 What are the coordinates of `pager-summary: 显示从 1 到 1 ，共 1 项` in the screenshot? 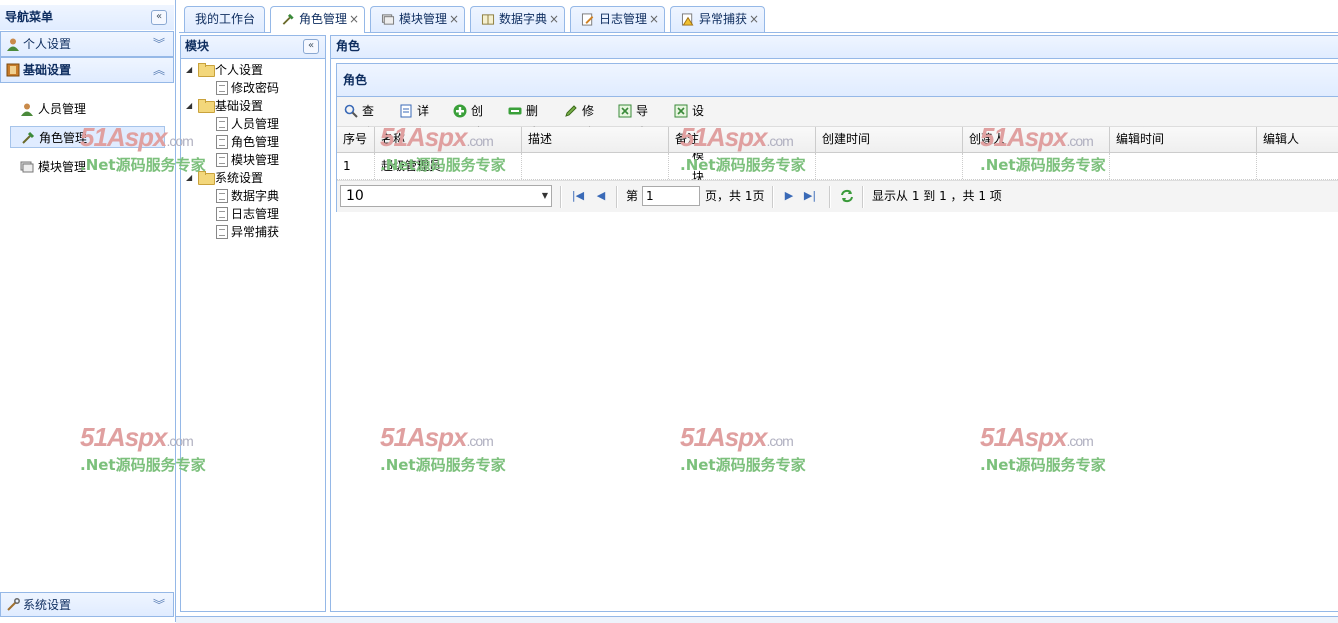 It's located at (937, 196).